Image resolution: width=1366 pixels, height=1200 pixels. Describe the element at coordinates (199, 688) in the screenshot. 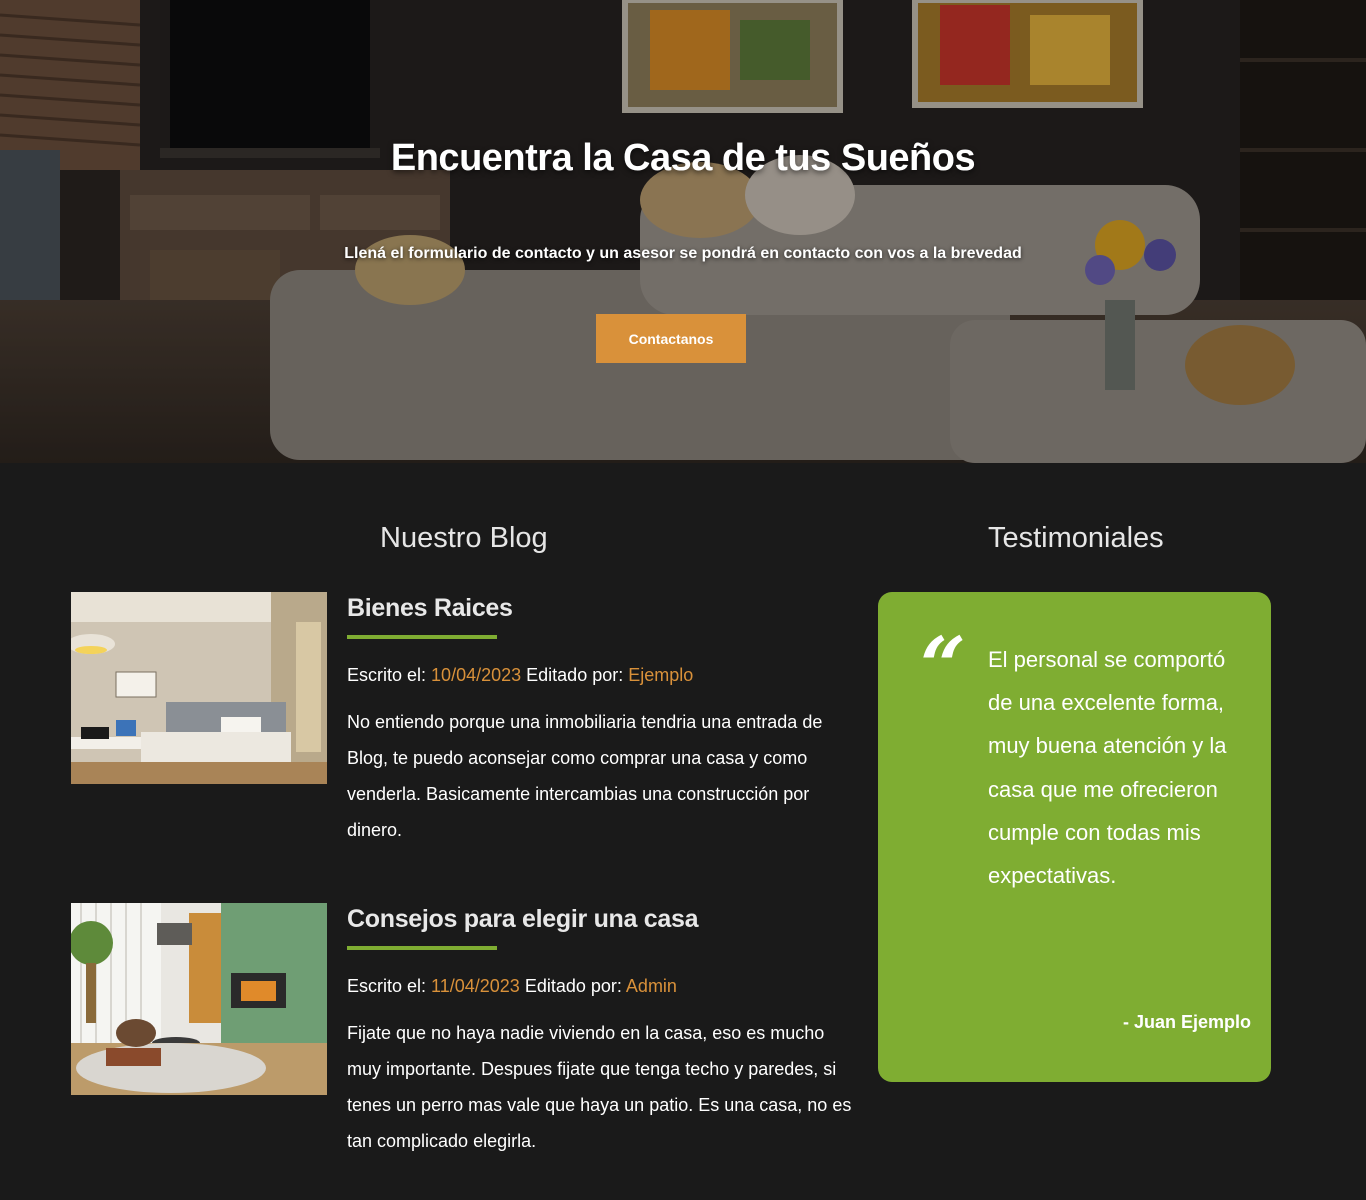

I see `blog-post-image-bedroom` at that location.